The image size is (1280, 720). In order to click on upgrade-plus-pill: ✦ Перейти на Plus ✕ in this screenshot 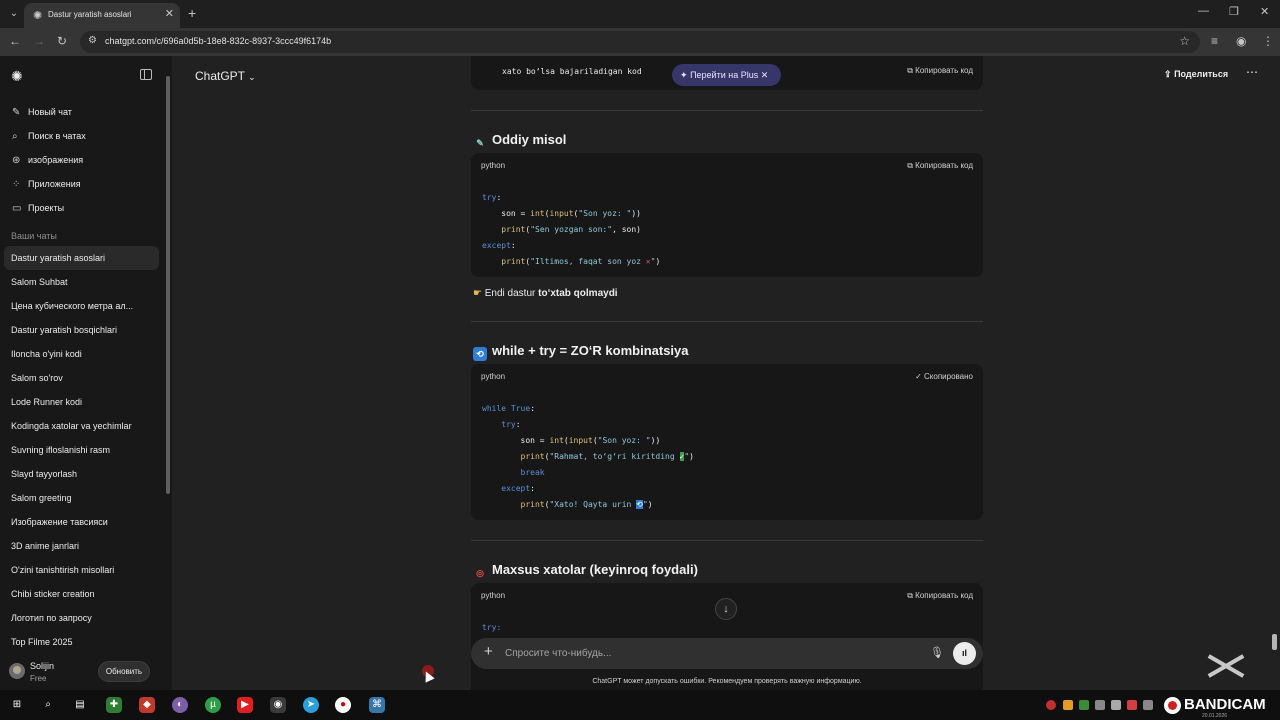, I will do `click(726, 75)`.